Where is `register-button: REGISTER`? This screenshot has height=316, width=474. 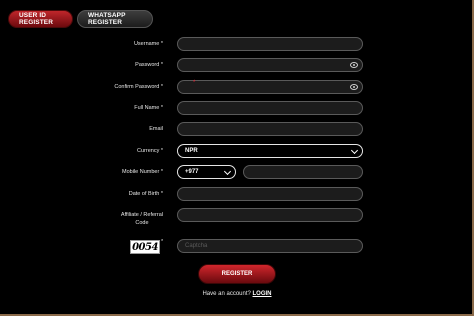 register-button: REGISTER is located at coordinates (237, 274).